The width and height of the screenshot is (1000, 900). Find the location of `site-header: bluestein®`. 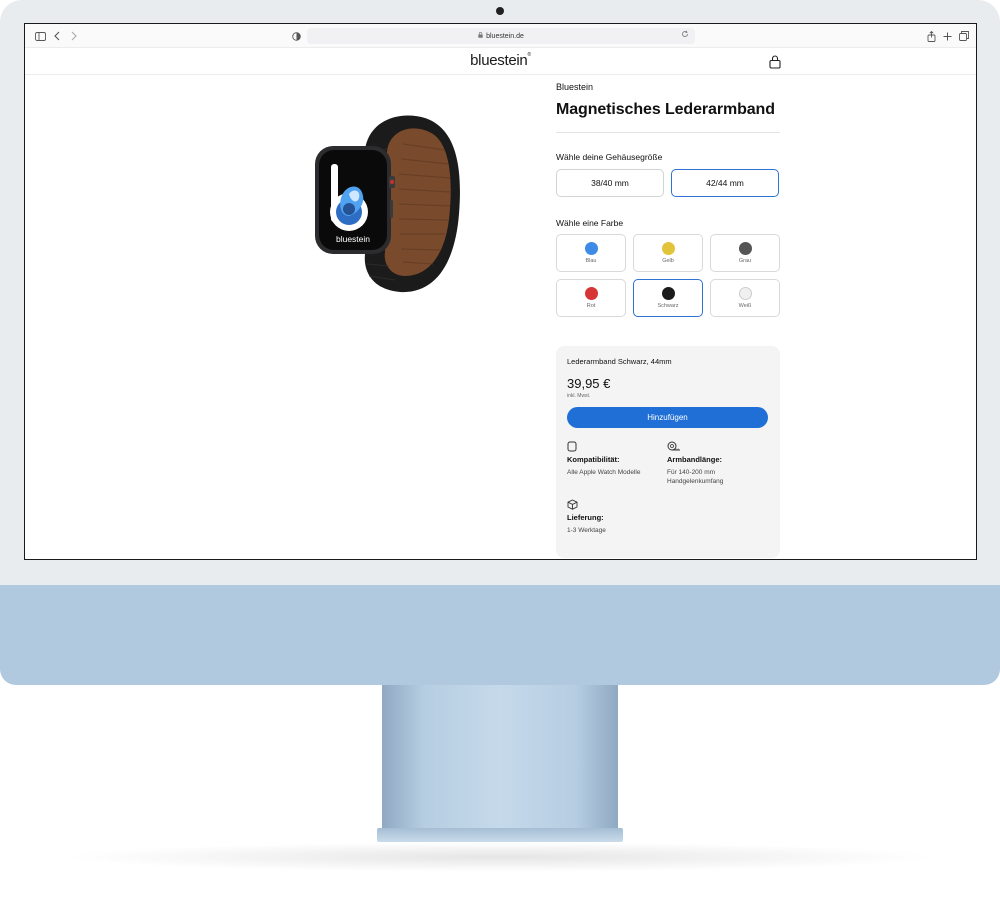

site-header: bluestein® is located at coordinates (500, 62).